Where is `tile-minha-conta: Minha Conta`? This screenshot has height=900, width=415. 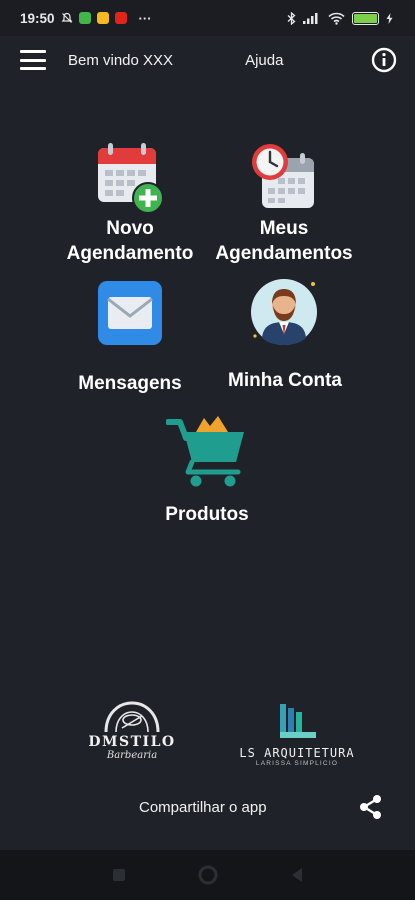 tile-minha-conta: Minha Conta is located at coordinates (285, 334).